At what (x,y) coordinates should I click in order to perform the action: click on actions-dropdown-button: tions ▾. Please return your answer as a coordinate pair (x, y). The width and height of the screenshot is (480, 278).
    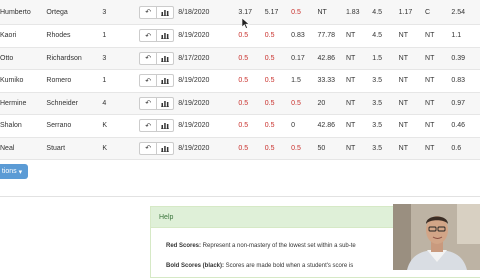
    Looking at the image, I should click on (14, 171).